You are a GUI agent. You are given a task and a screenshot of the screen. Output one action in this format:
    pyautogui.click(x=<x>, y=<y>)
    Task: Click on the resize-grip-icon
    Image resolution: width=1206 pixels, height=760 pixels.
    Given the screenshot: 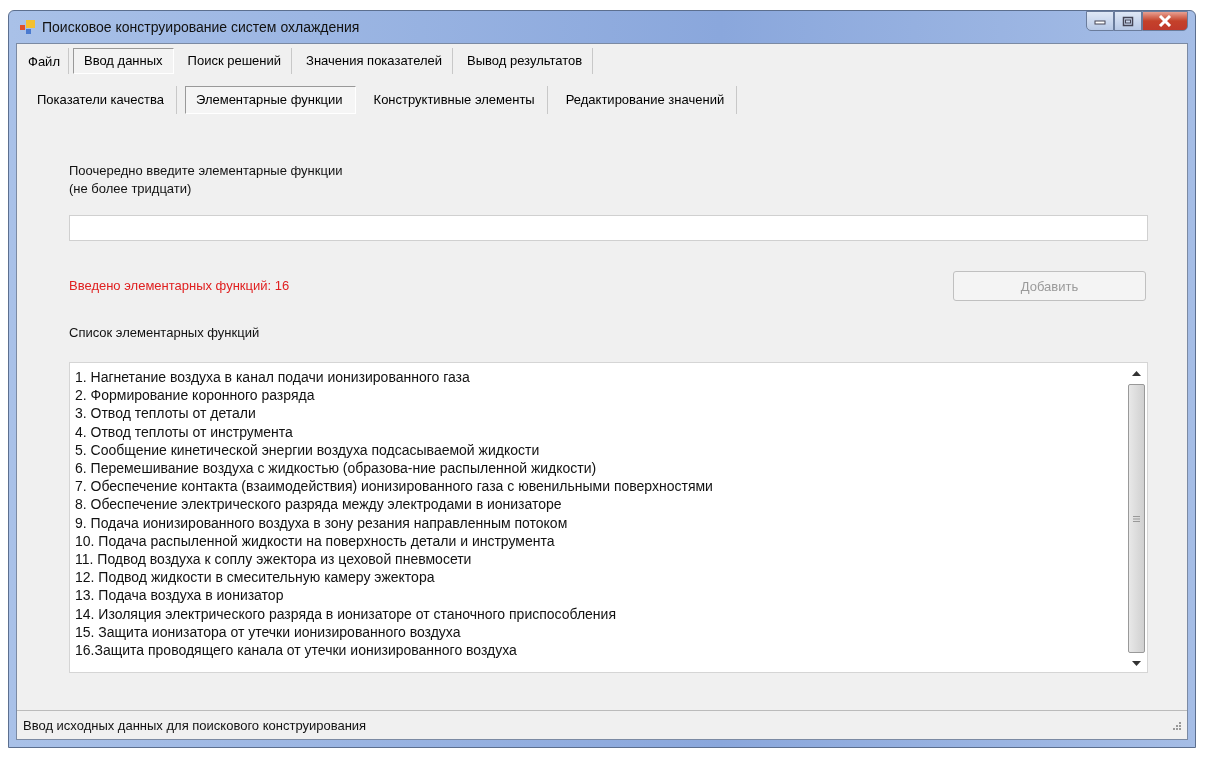 What is the action you would take?
    pyautogui.click(x=1176, y=725)
    